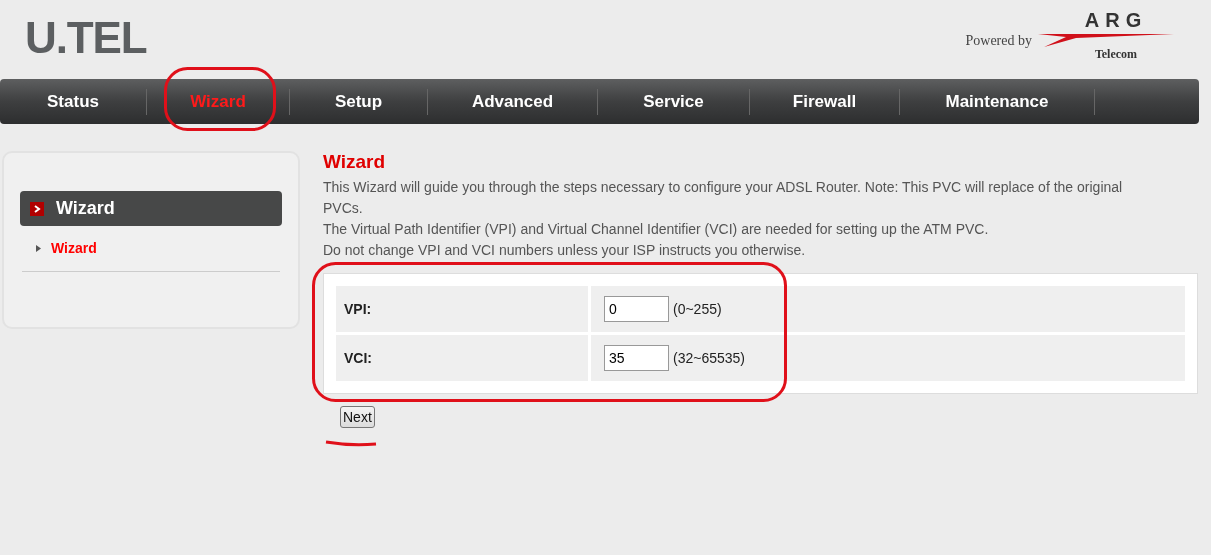 The image size is (1211, 555). I want to click on number-field: 0, so click(636, 309).